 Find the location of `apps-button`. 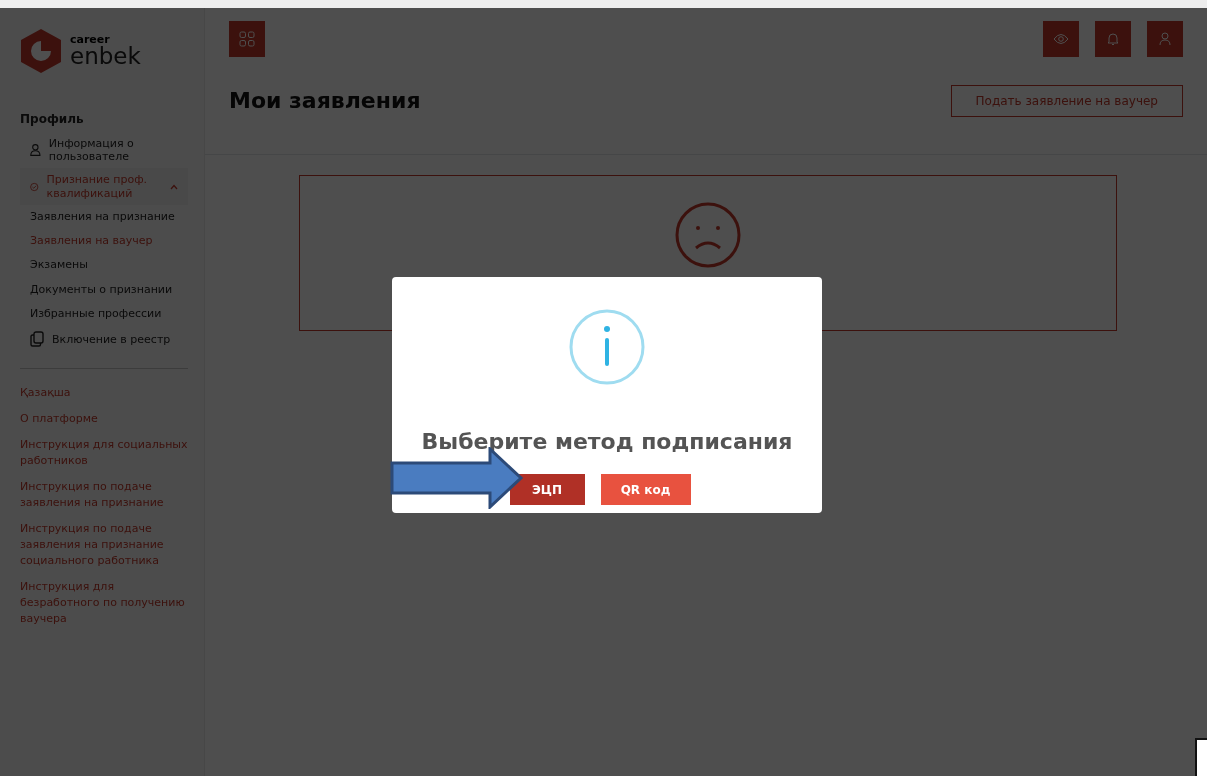

apps-button is located at coordinates (247, 39).